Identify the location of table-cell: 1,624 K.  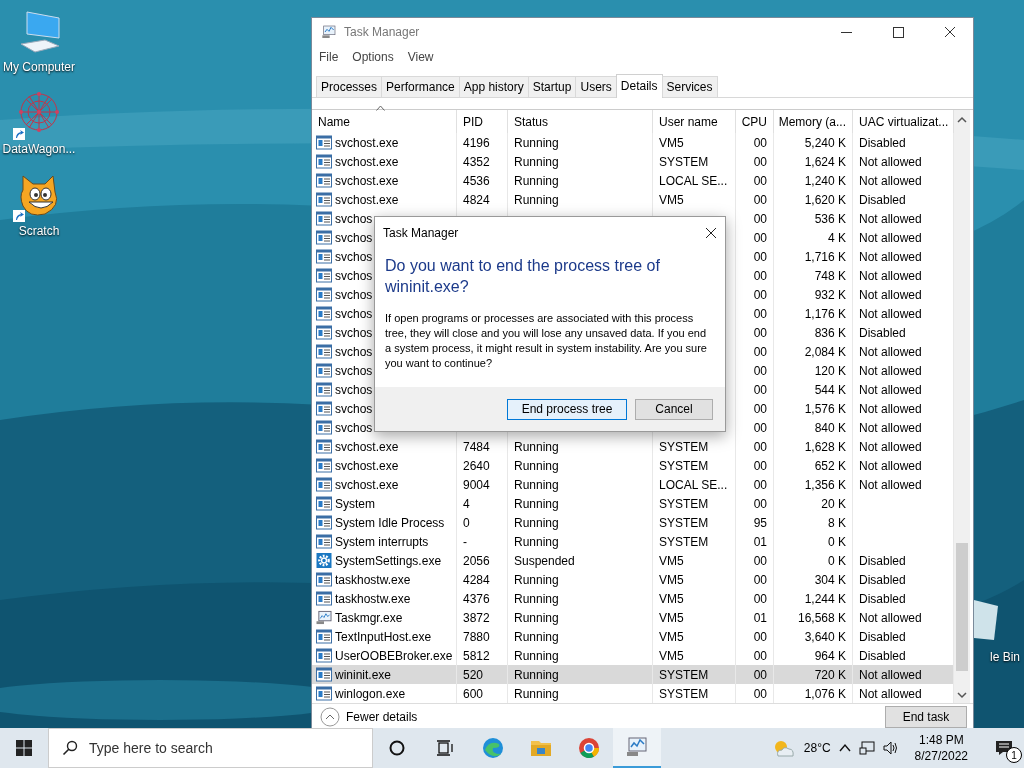
(825, 161).